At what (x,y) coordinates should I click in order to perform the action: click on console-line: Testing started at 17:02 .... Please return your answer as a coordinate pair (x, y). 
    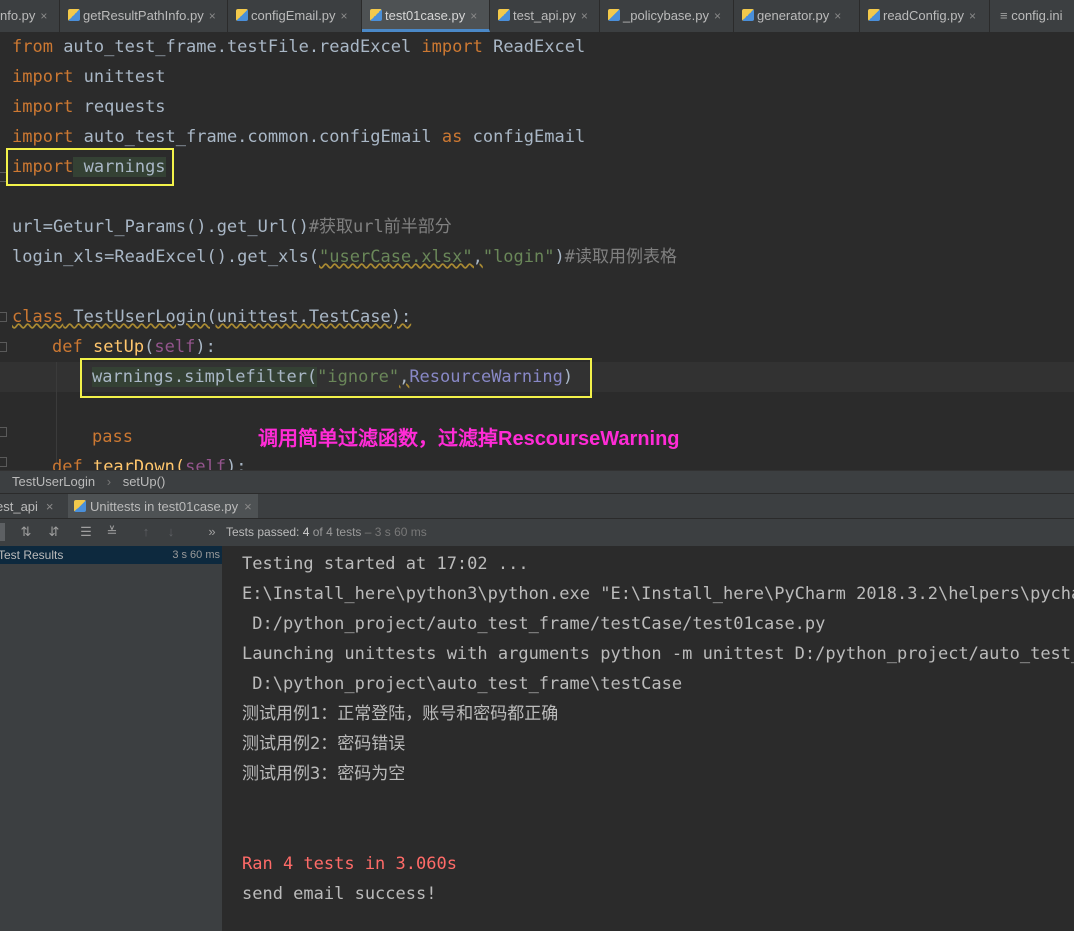
    Looking at the image, I should click on (385, 564).